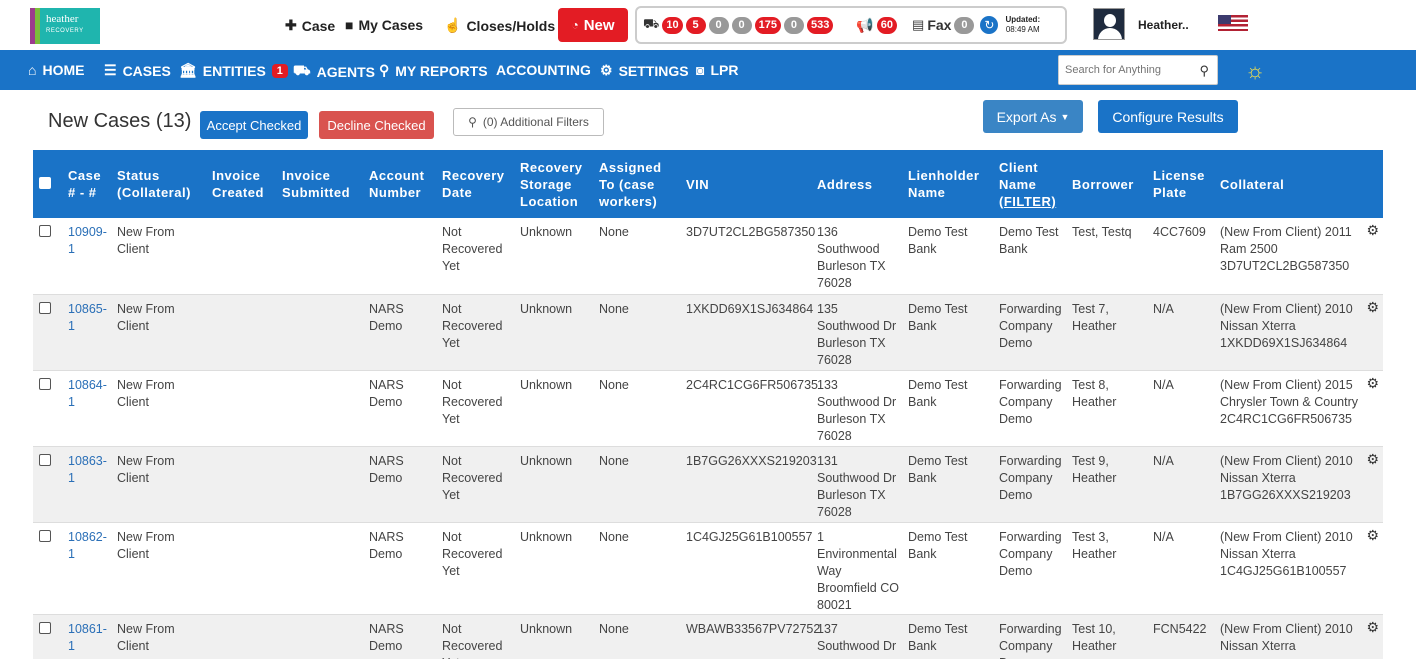  What do you see at coordinates (938, 545) in the screenshot?
I see `cell-lienholder: Demo Test Bank` at bounding box center [938, 545].